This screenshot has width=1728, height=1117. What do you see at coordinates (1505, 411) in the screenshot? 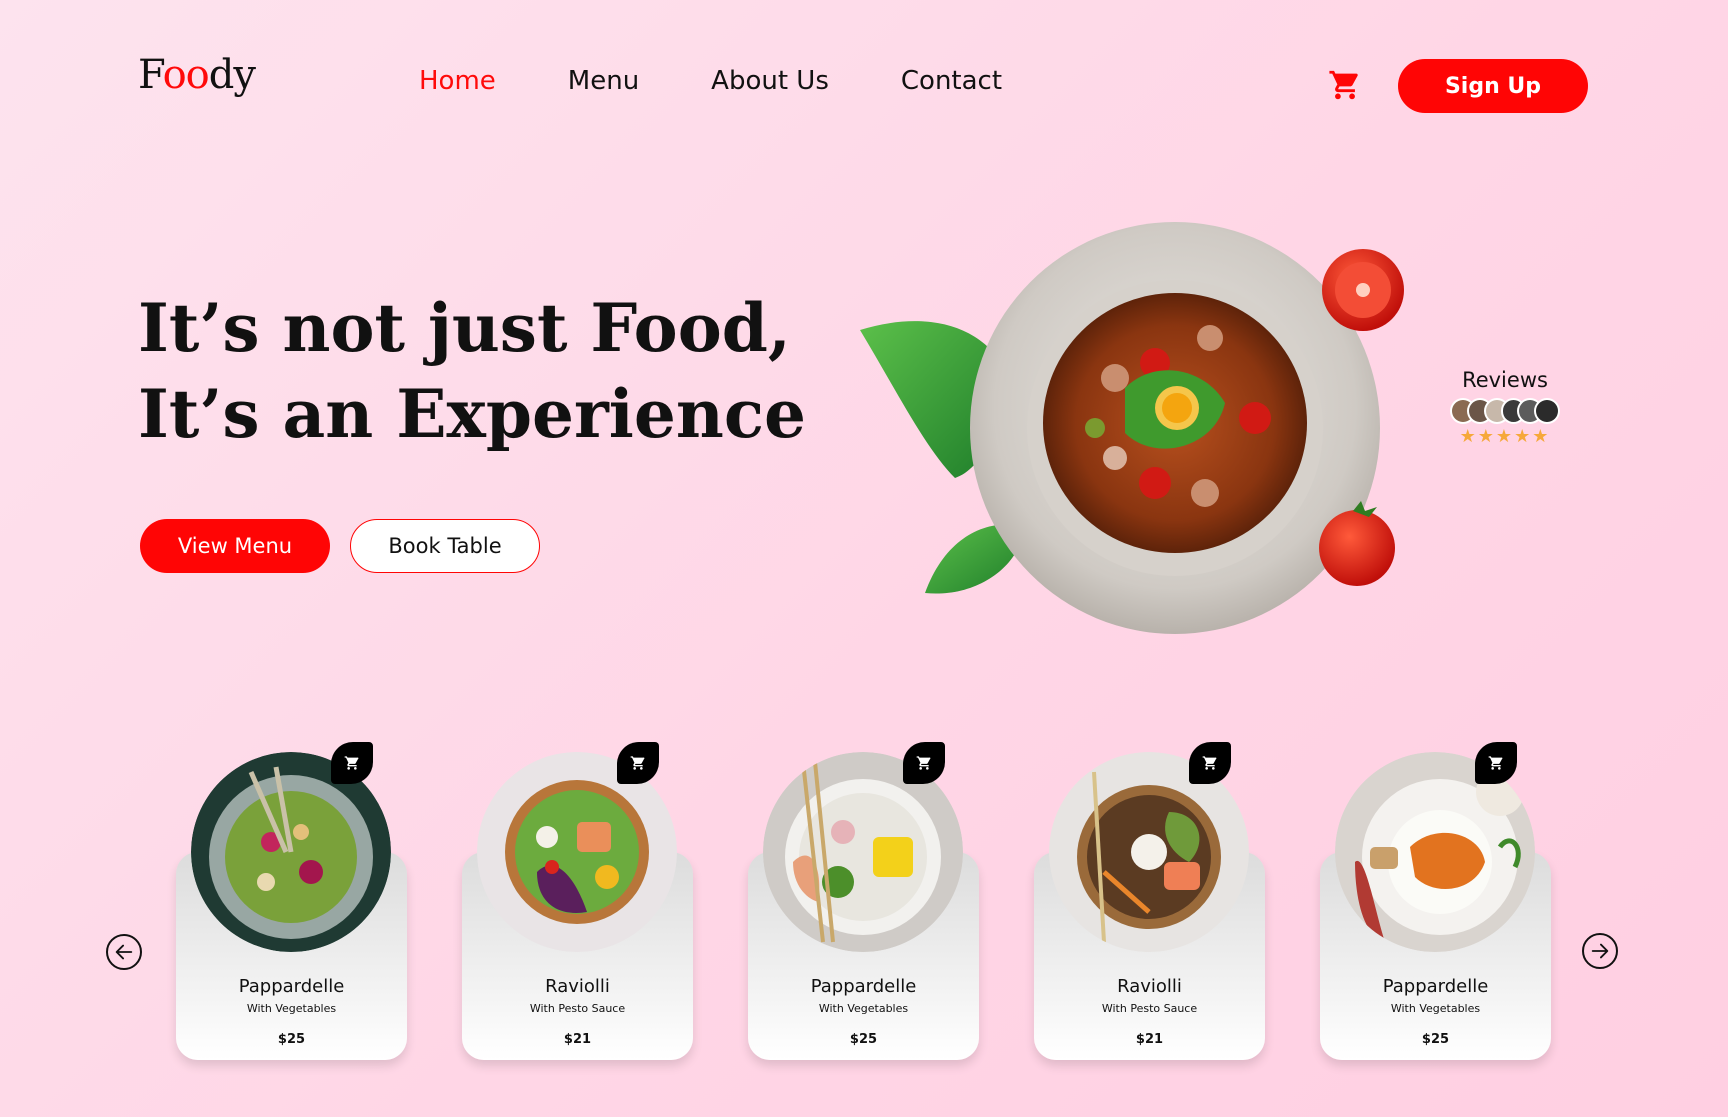
I see `reviewer-avatars` at bounding box center [1505, 411].